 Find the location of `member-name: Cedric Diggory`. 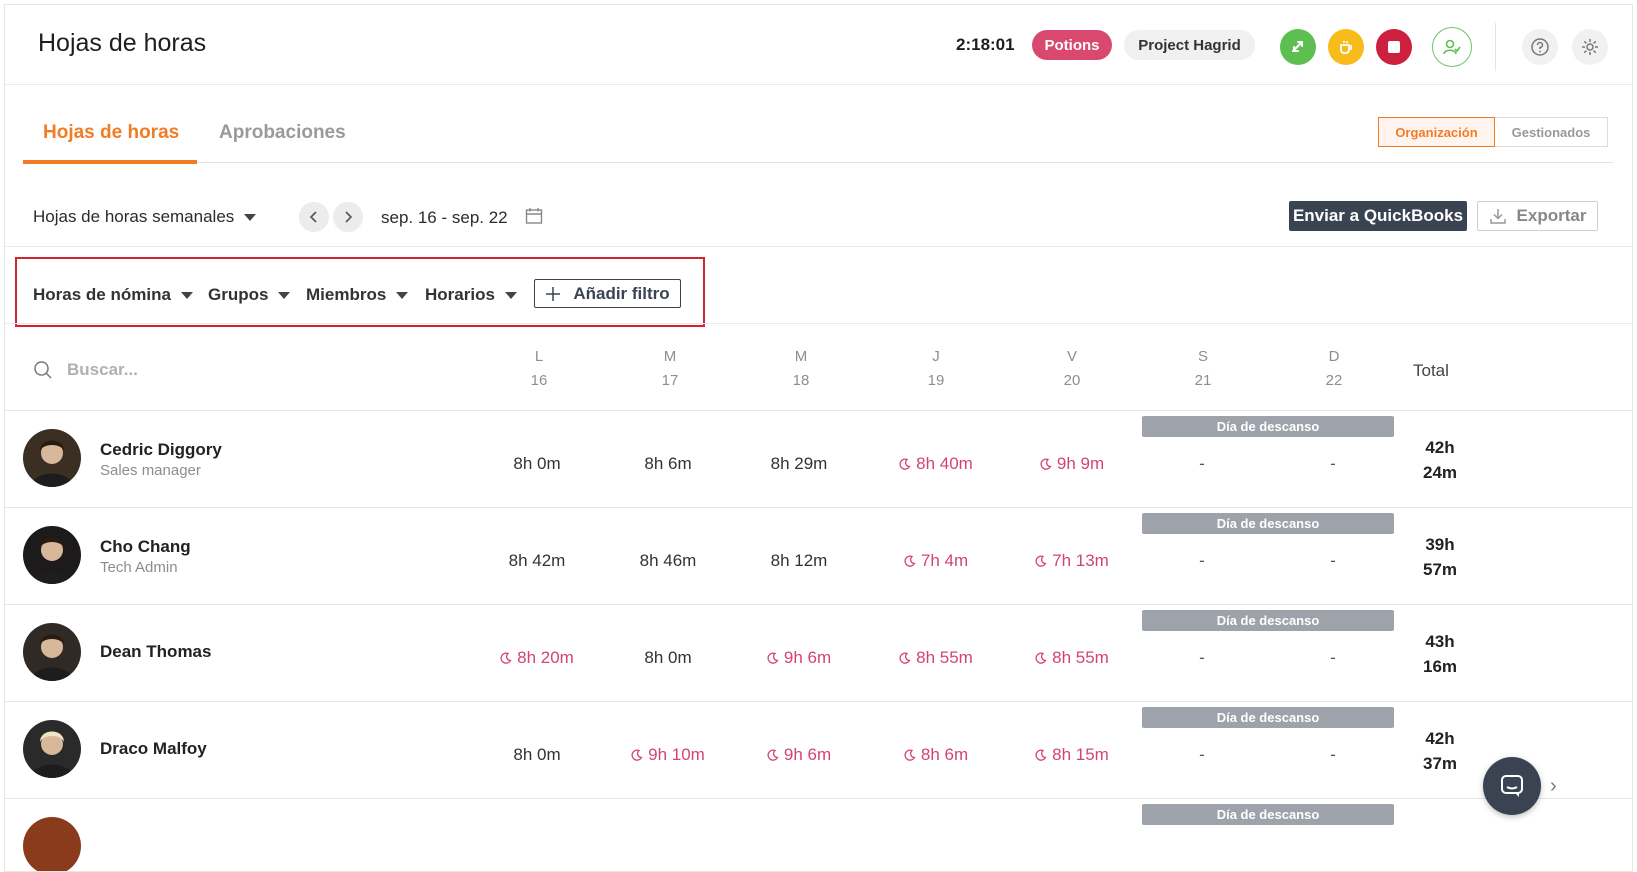

member-name: Cedric Diggory is located at coordinates (161, 450).